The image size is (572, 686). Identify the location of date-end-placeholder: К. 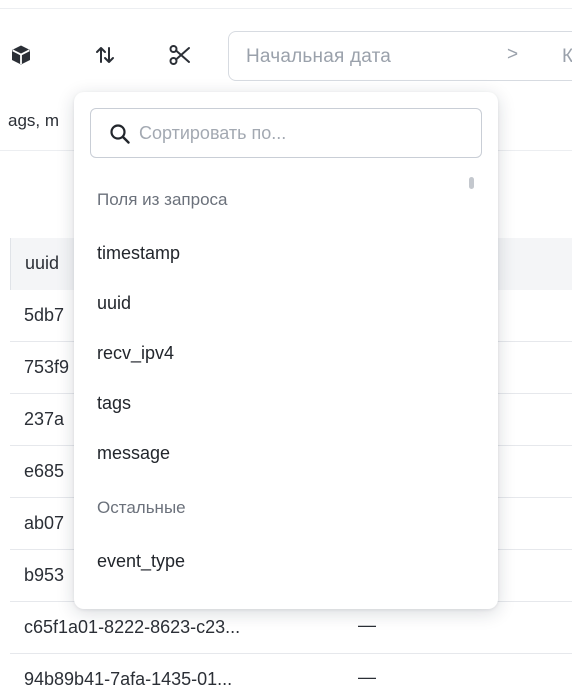
(567, 57).